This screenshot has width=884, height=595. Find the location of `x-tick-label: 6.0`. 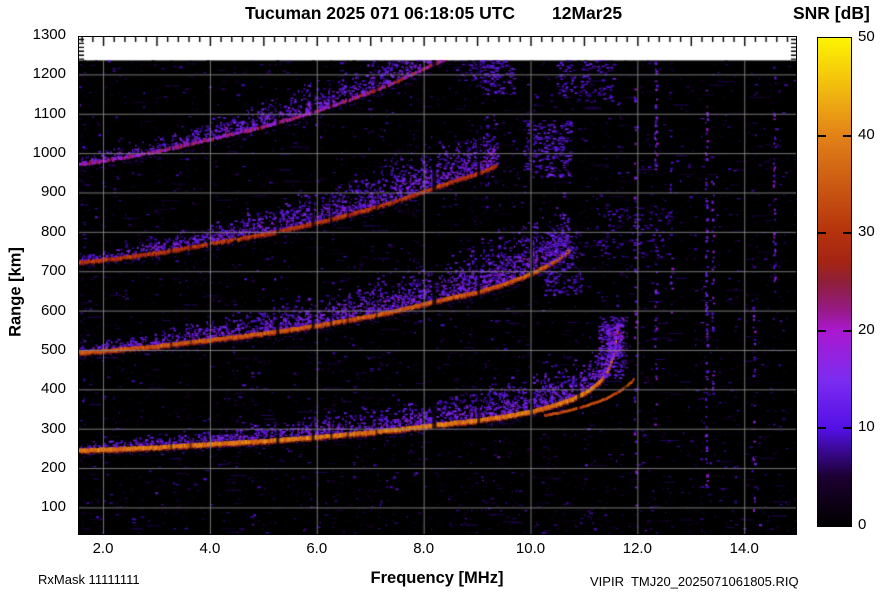

x-tick-label: 6.0 is located at coordinates (317, 548).